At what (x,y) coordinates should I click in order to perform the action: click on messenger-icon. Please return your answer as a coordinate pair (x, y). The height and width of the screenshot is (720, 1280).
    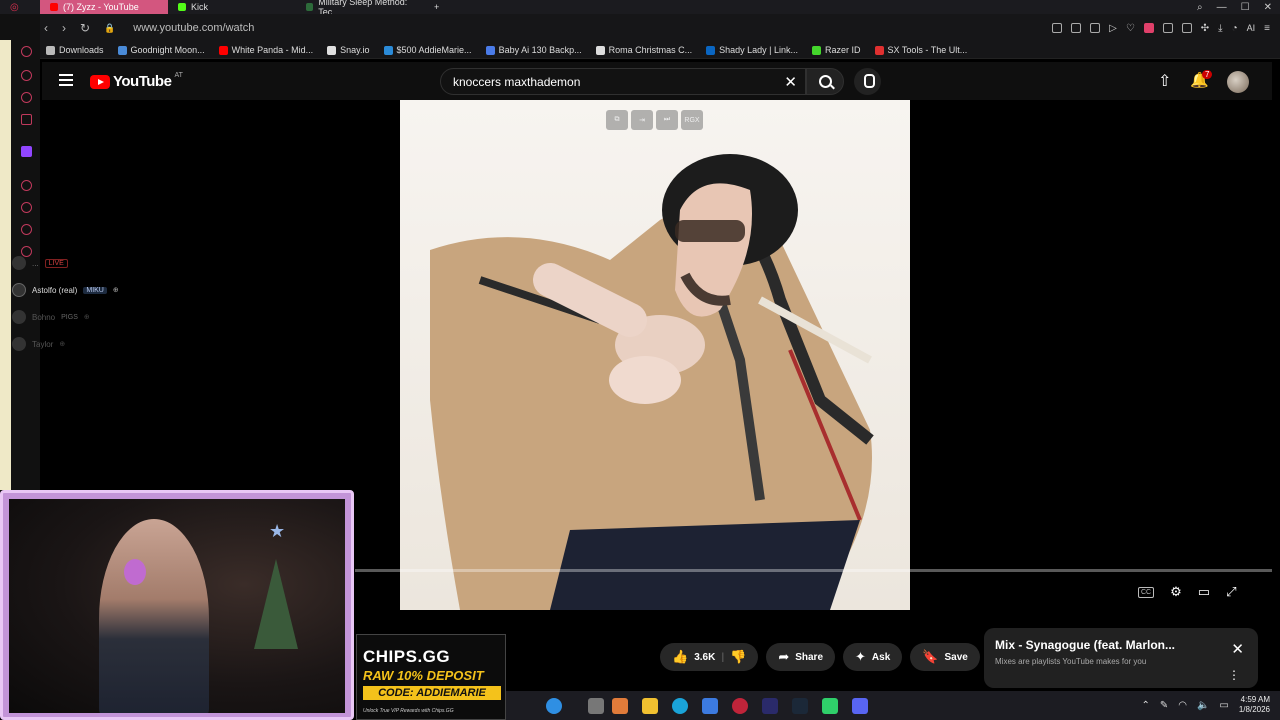
    Looking at the image, I should click on (26, 119).